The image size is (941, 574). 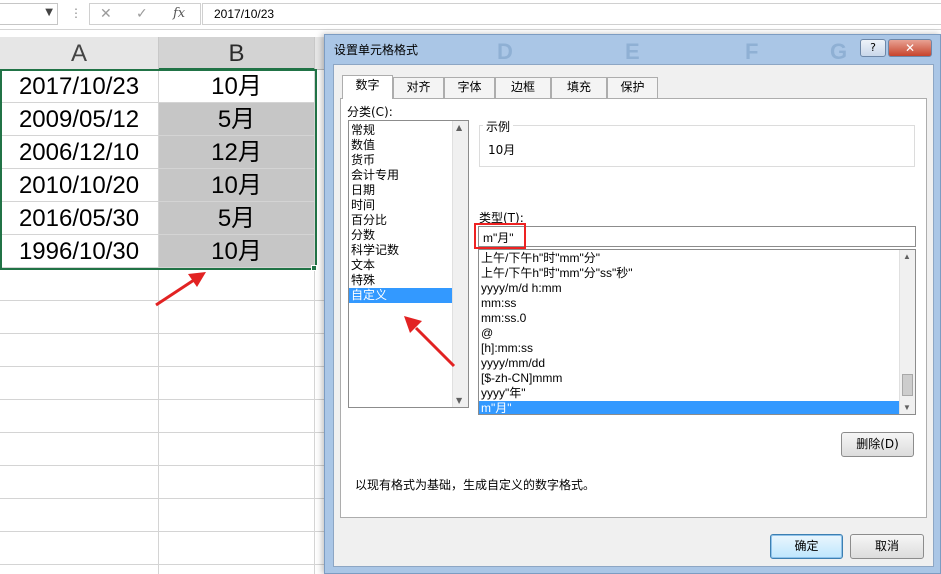 What do you see at coordinates (697, 348) in the screenshot?
I see `list-item: [h]:mm:ss` at bounding box center [697, 348].